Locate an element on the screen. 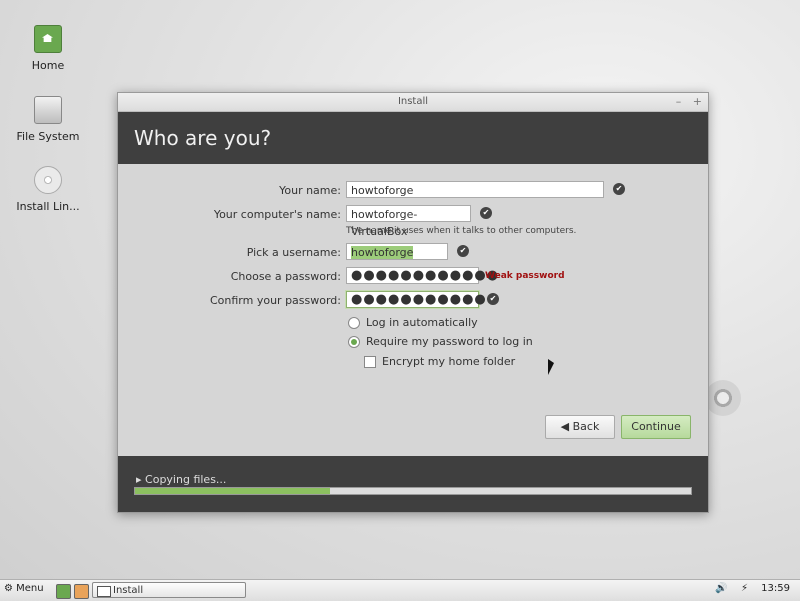 The height and width of the screenshot is (601, 800). username-input: howtoforge is located at coordinates (397, 251).